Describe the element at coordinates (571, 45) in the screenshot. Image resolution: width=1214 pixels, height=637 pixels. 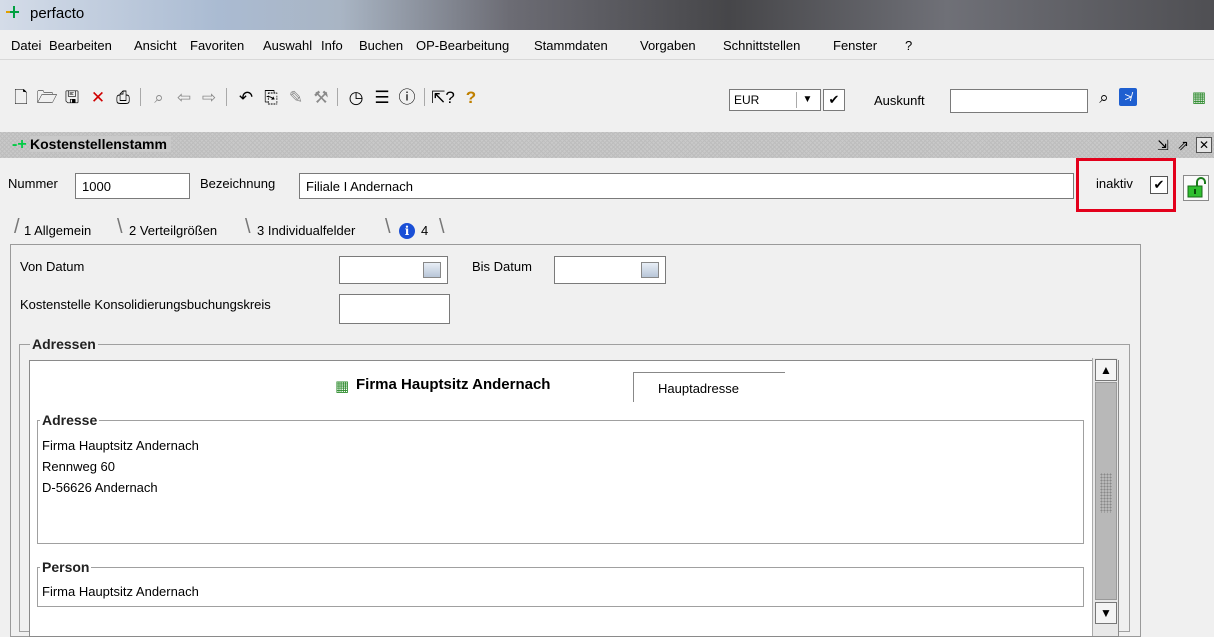
I see `menu-stammdaten: Stammdaten` at that location.